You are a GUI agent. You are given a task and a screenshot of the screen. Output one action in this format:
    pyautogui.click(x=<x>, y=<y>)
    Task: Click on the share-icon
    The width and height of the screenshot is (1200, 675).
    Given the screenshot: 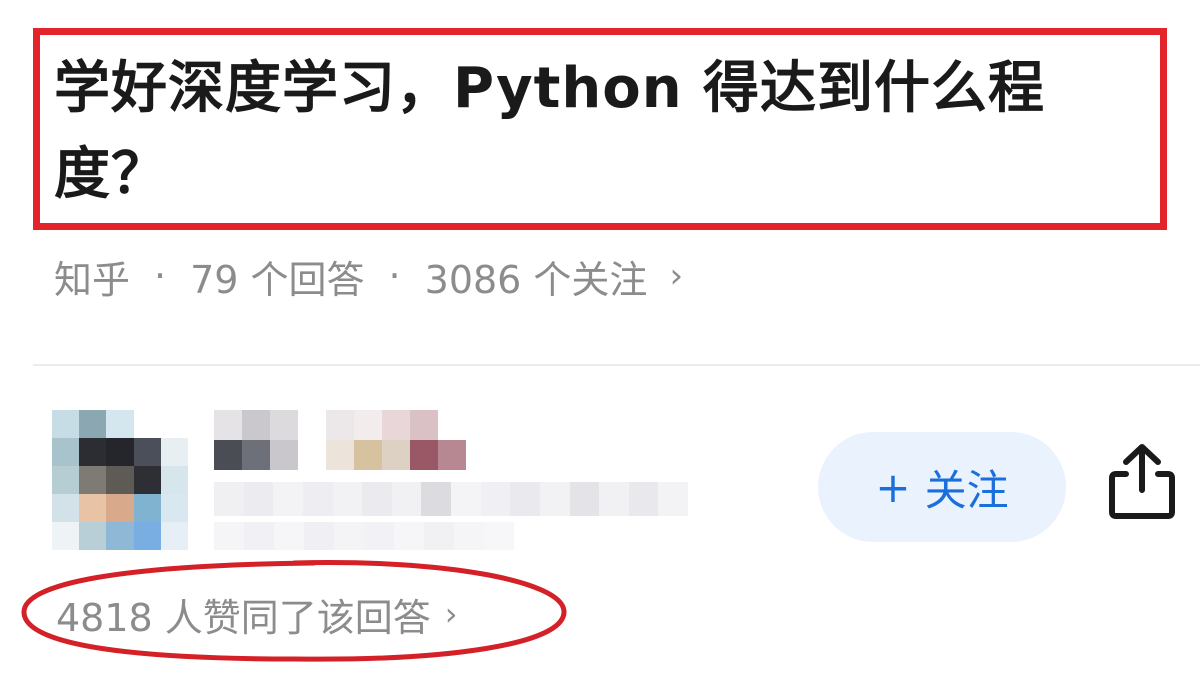 What is the action you would take?
    pyautogui.click(x=1142, y=481)
    